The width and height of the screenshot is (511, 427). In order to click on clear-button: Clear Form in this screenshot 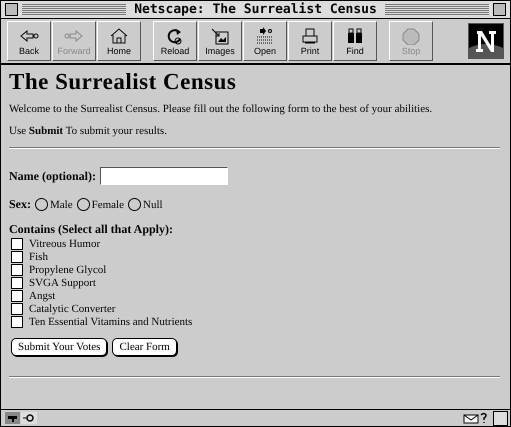, I will do `click(144, 347)`.